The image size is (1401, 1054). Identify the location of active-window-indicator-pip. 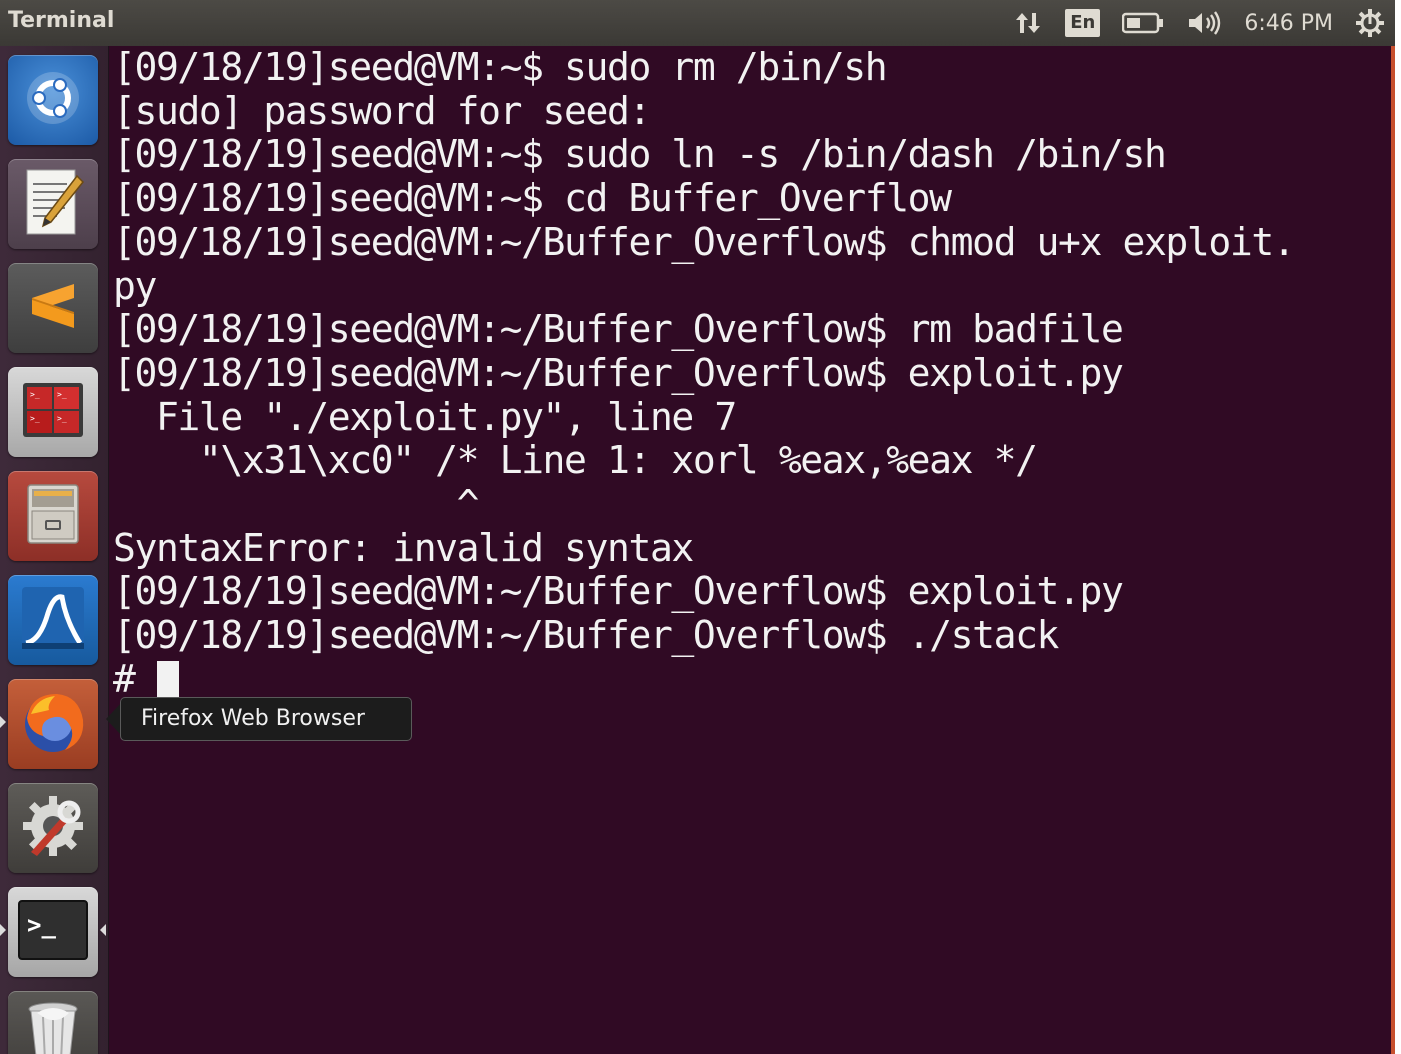
(103, 930).